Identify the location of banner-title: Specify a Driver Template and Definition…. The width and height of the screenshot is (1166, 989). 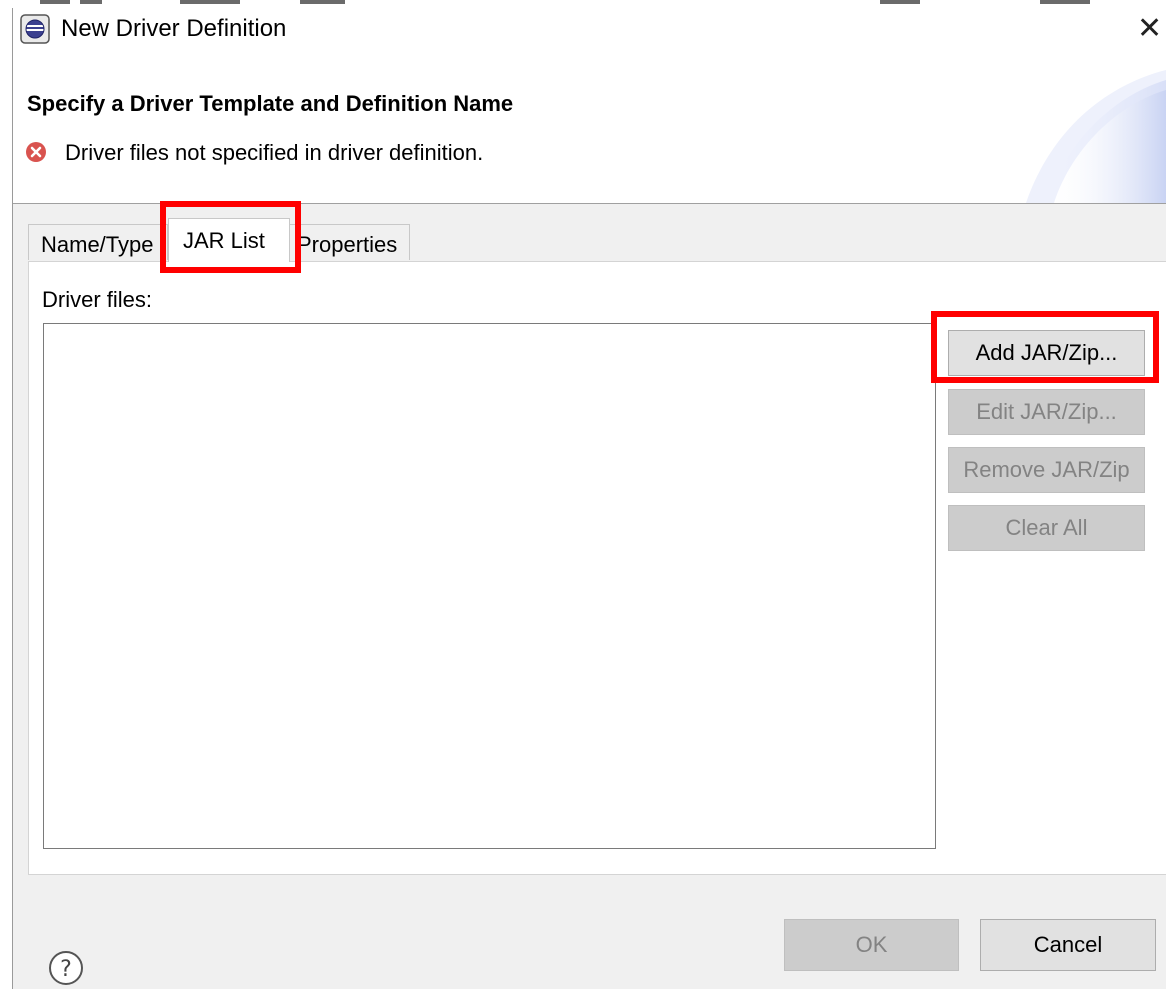
(270, 103).